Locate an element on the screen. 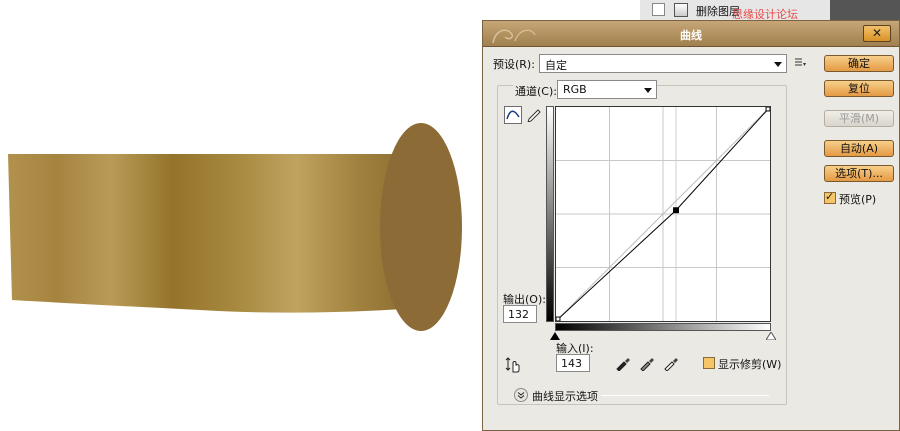  pencil-tool is located at coordinates (535, 115).